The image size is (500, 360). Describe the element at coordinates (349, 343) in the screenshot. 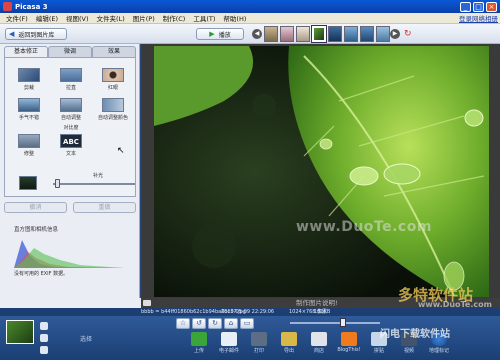

I see `blogthis-button: BlogThis!` at that location.